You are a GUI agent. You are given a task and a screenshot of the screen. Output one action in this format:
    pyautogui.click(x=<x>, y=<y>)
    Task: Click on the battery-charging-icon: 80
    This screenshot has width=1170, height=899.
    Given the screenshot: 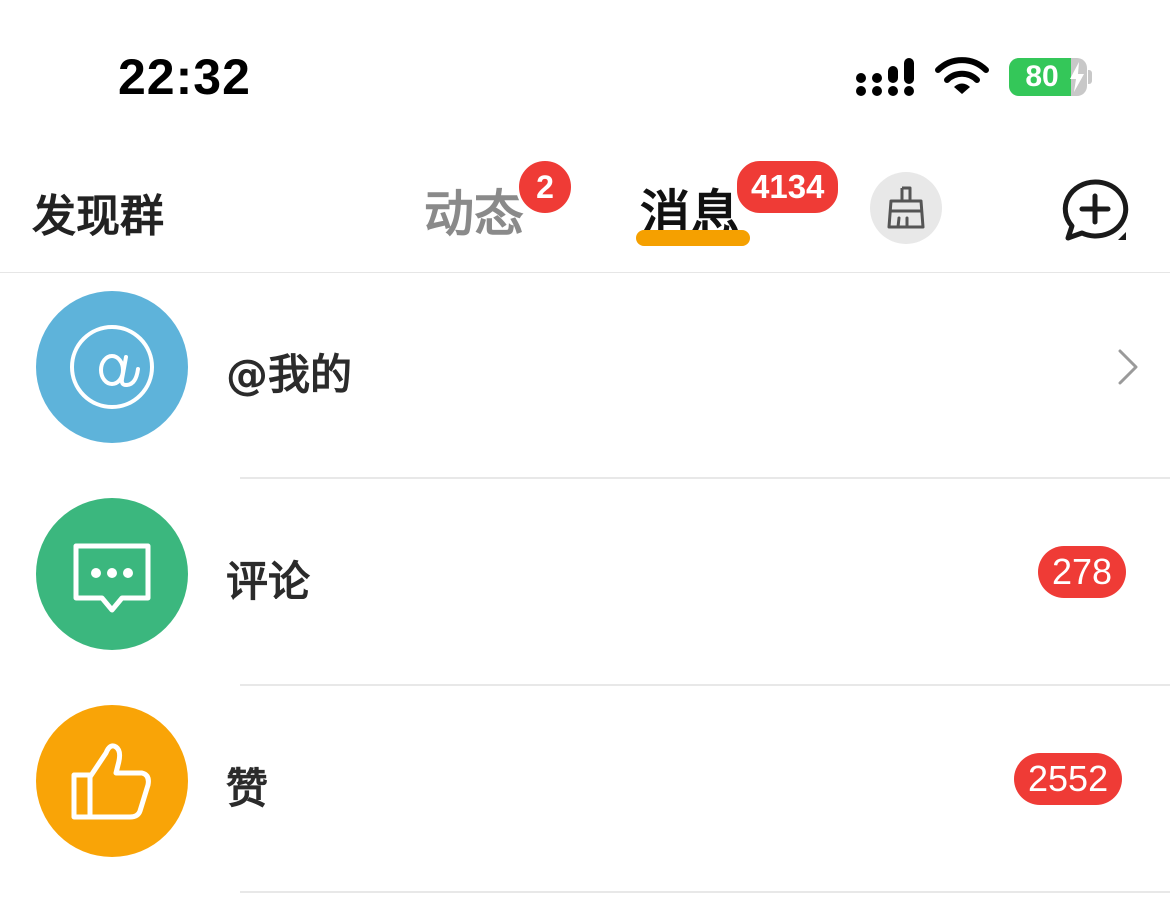 What is the action you would take?
    pyautogui.click(x=1048, y=77)
    